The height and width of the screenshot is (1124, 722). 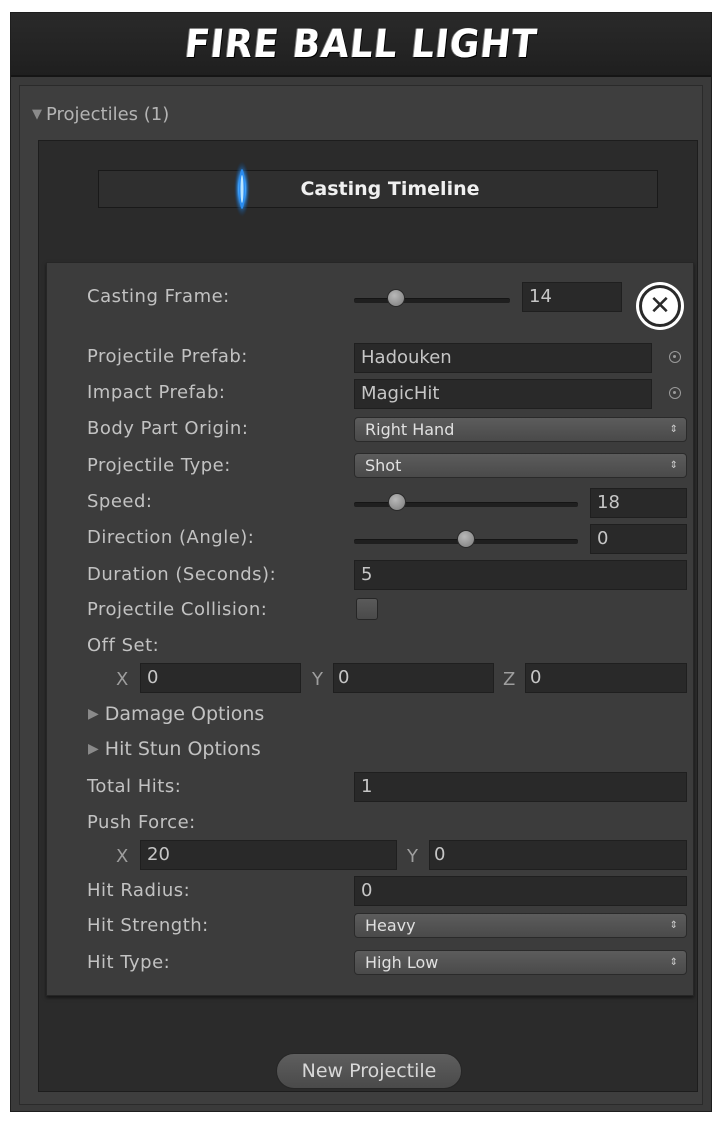 What do you see at coordinates (122, 679) in the screenshot?
I see `offset-x-label: X` at bounding box center [122, 679].